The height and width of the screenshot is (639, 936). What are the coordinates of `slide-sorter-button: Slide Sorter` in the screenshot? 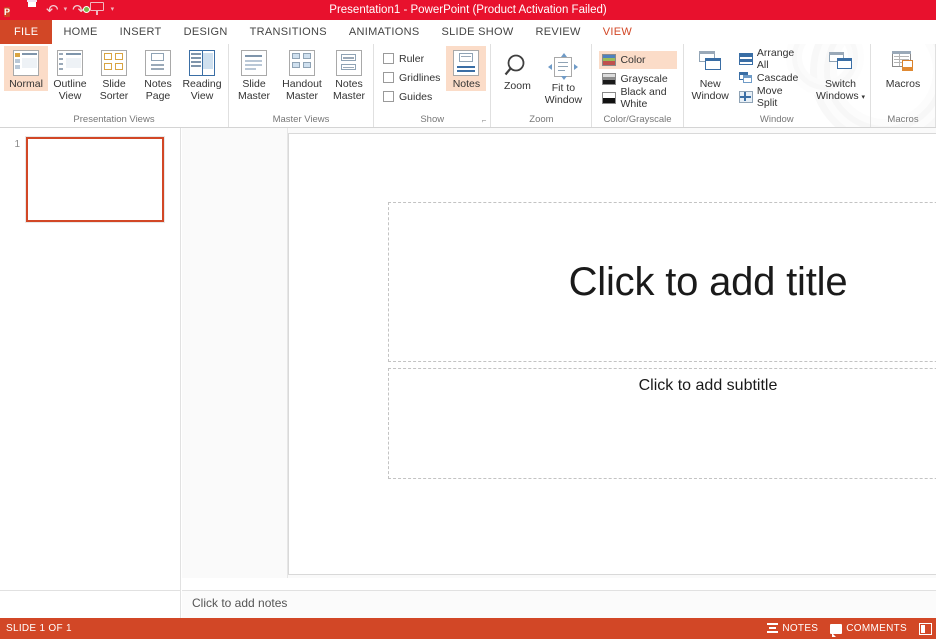 It's located at (114, 74).